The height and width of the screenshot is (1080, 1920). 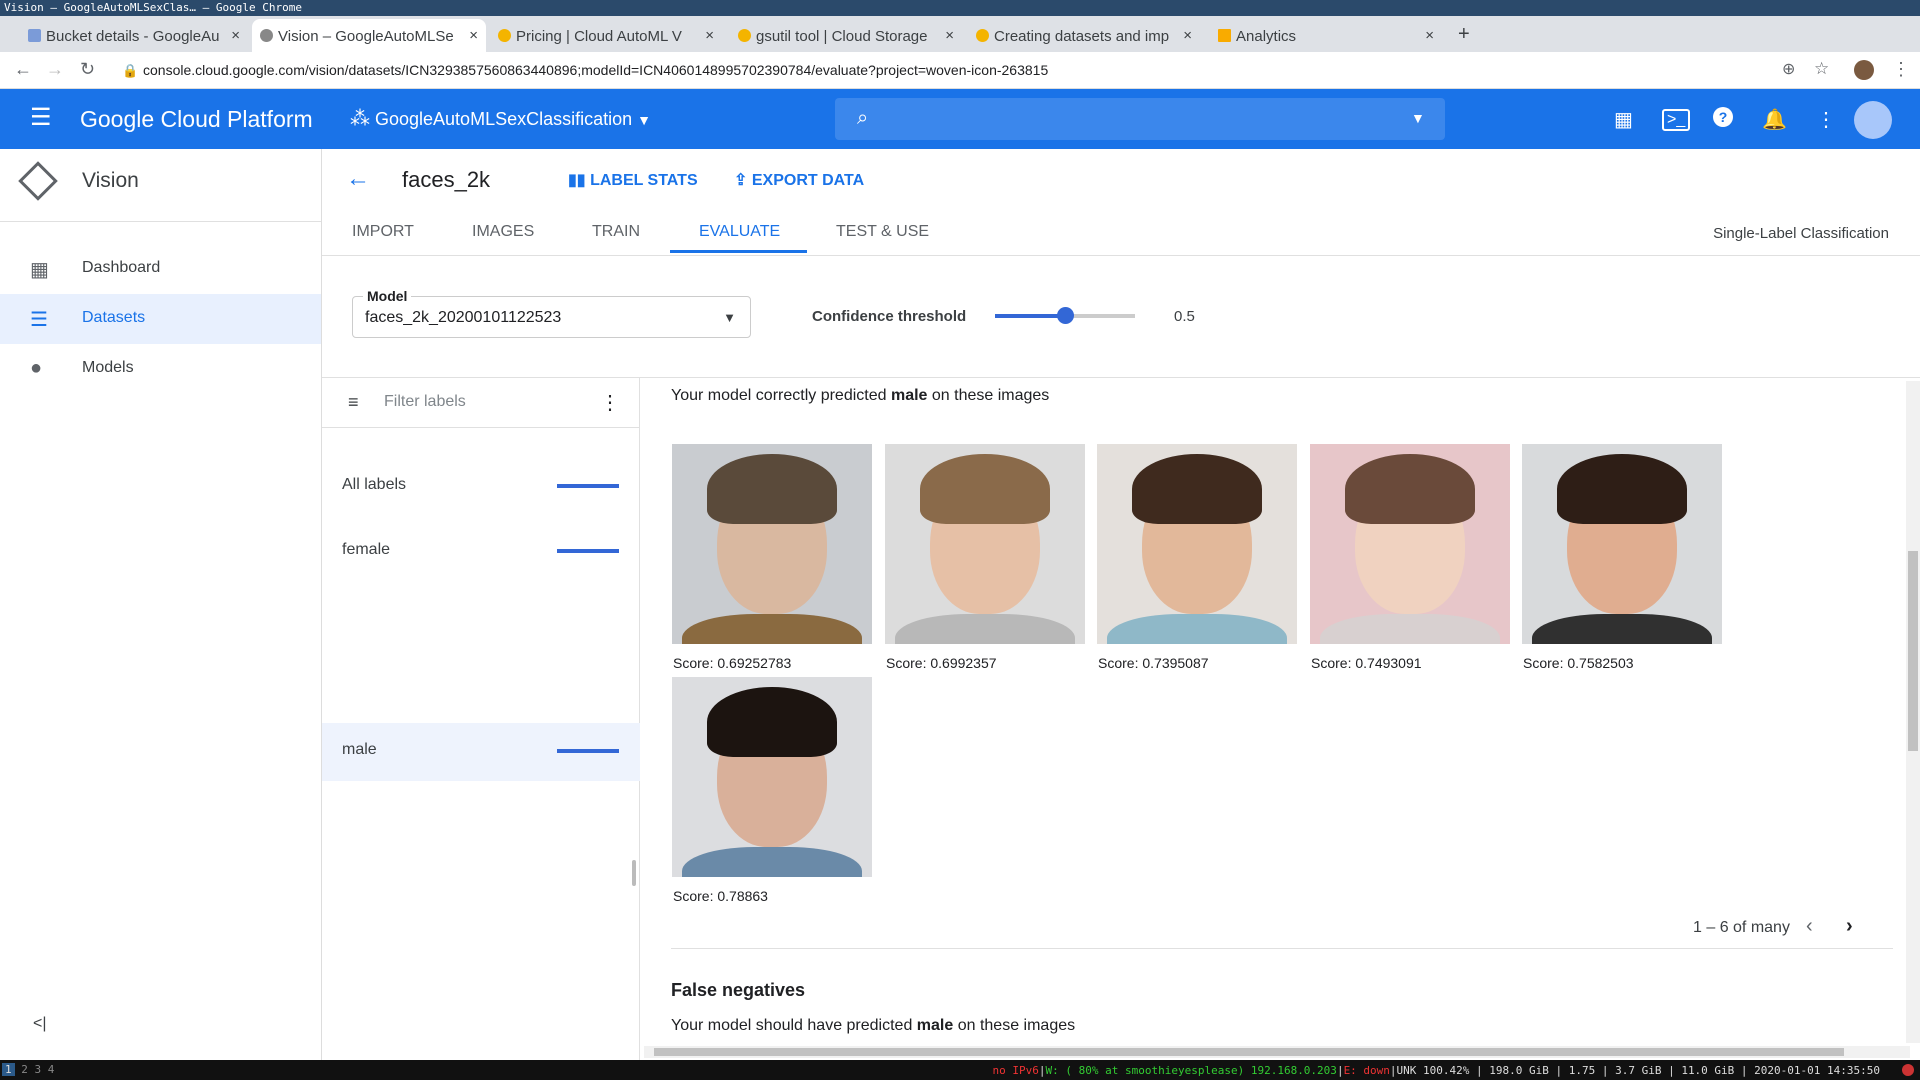 I want to click on workspace-1: 1, so click(x=8, y=1069).